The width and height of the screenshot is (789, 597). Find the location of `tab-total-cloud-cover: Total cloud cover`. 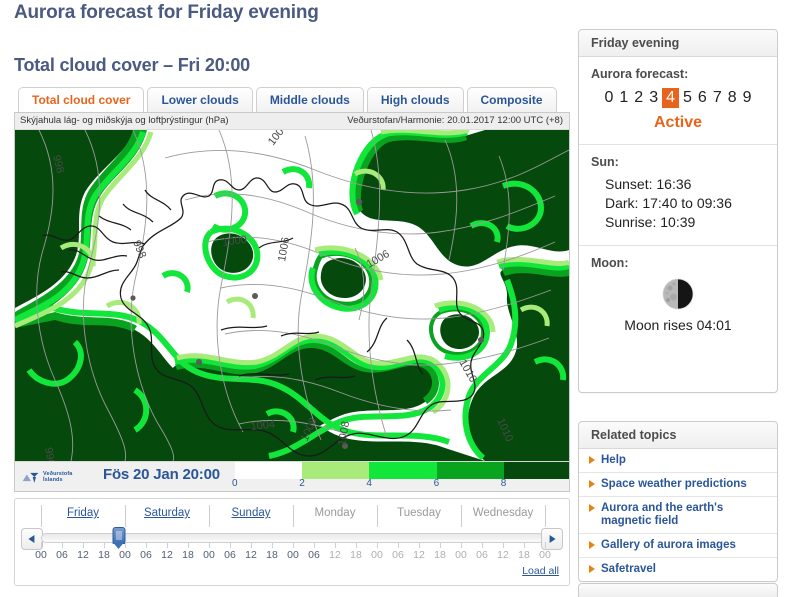

tab-total-cloud-cover: Total cloud cover is located at coordinates (81, 99).